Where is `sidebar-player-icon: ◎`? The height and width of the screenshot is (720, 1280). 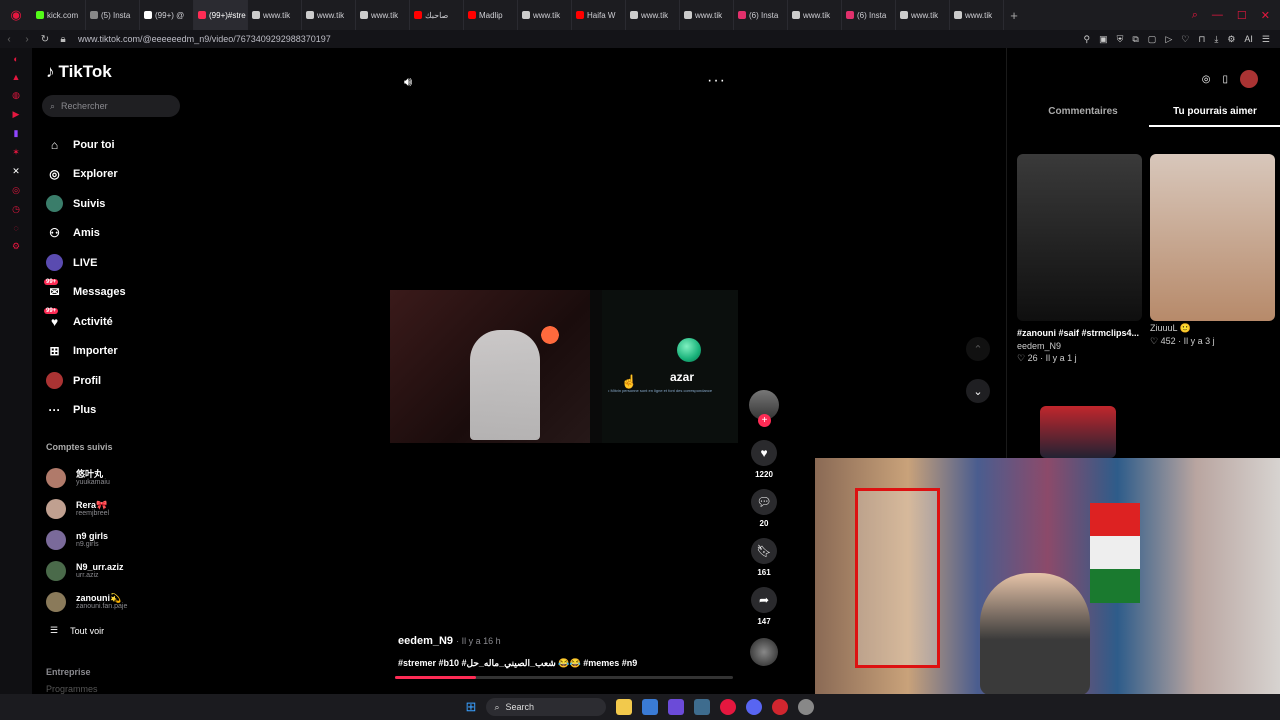 sidebar-player-icon: ◎ is located at coordinates (16, 190).